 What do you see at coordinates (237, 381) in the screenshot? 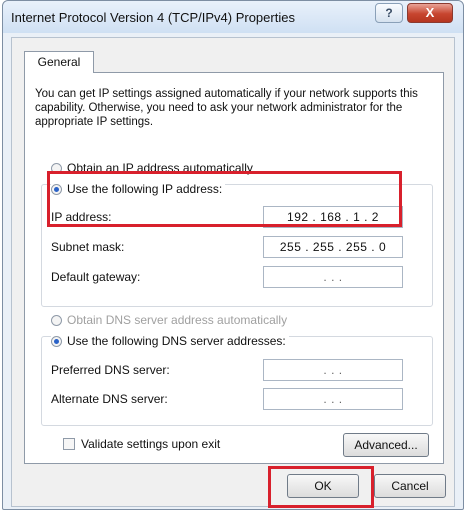
I see `dns-server-group` at bounding box center [237, 381].